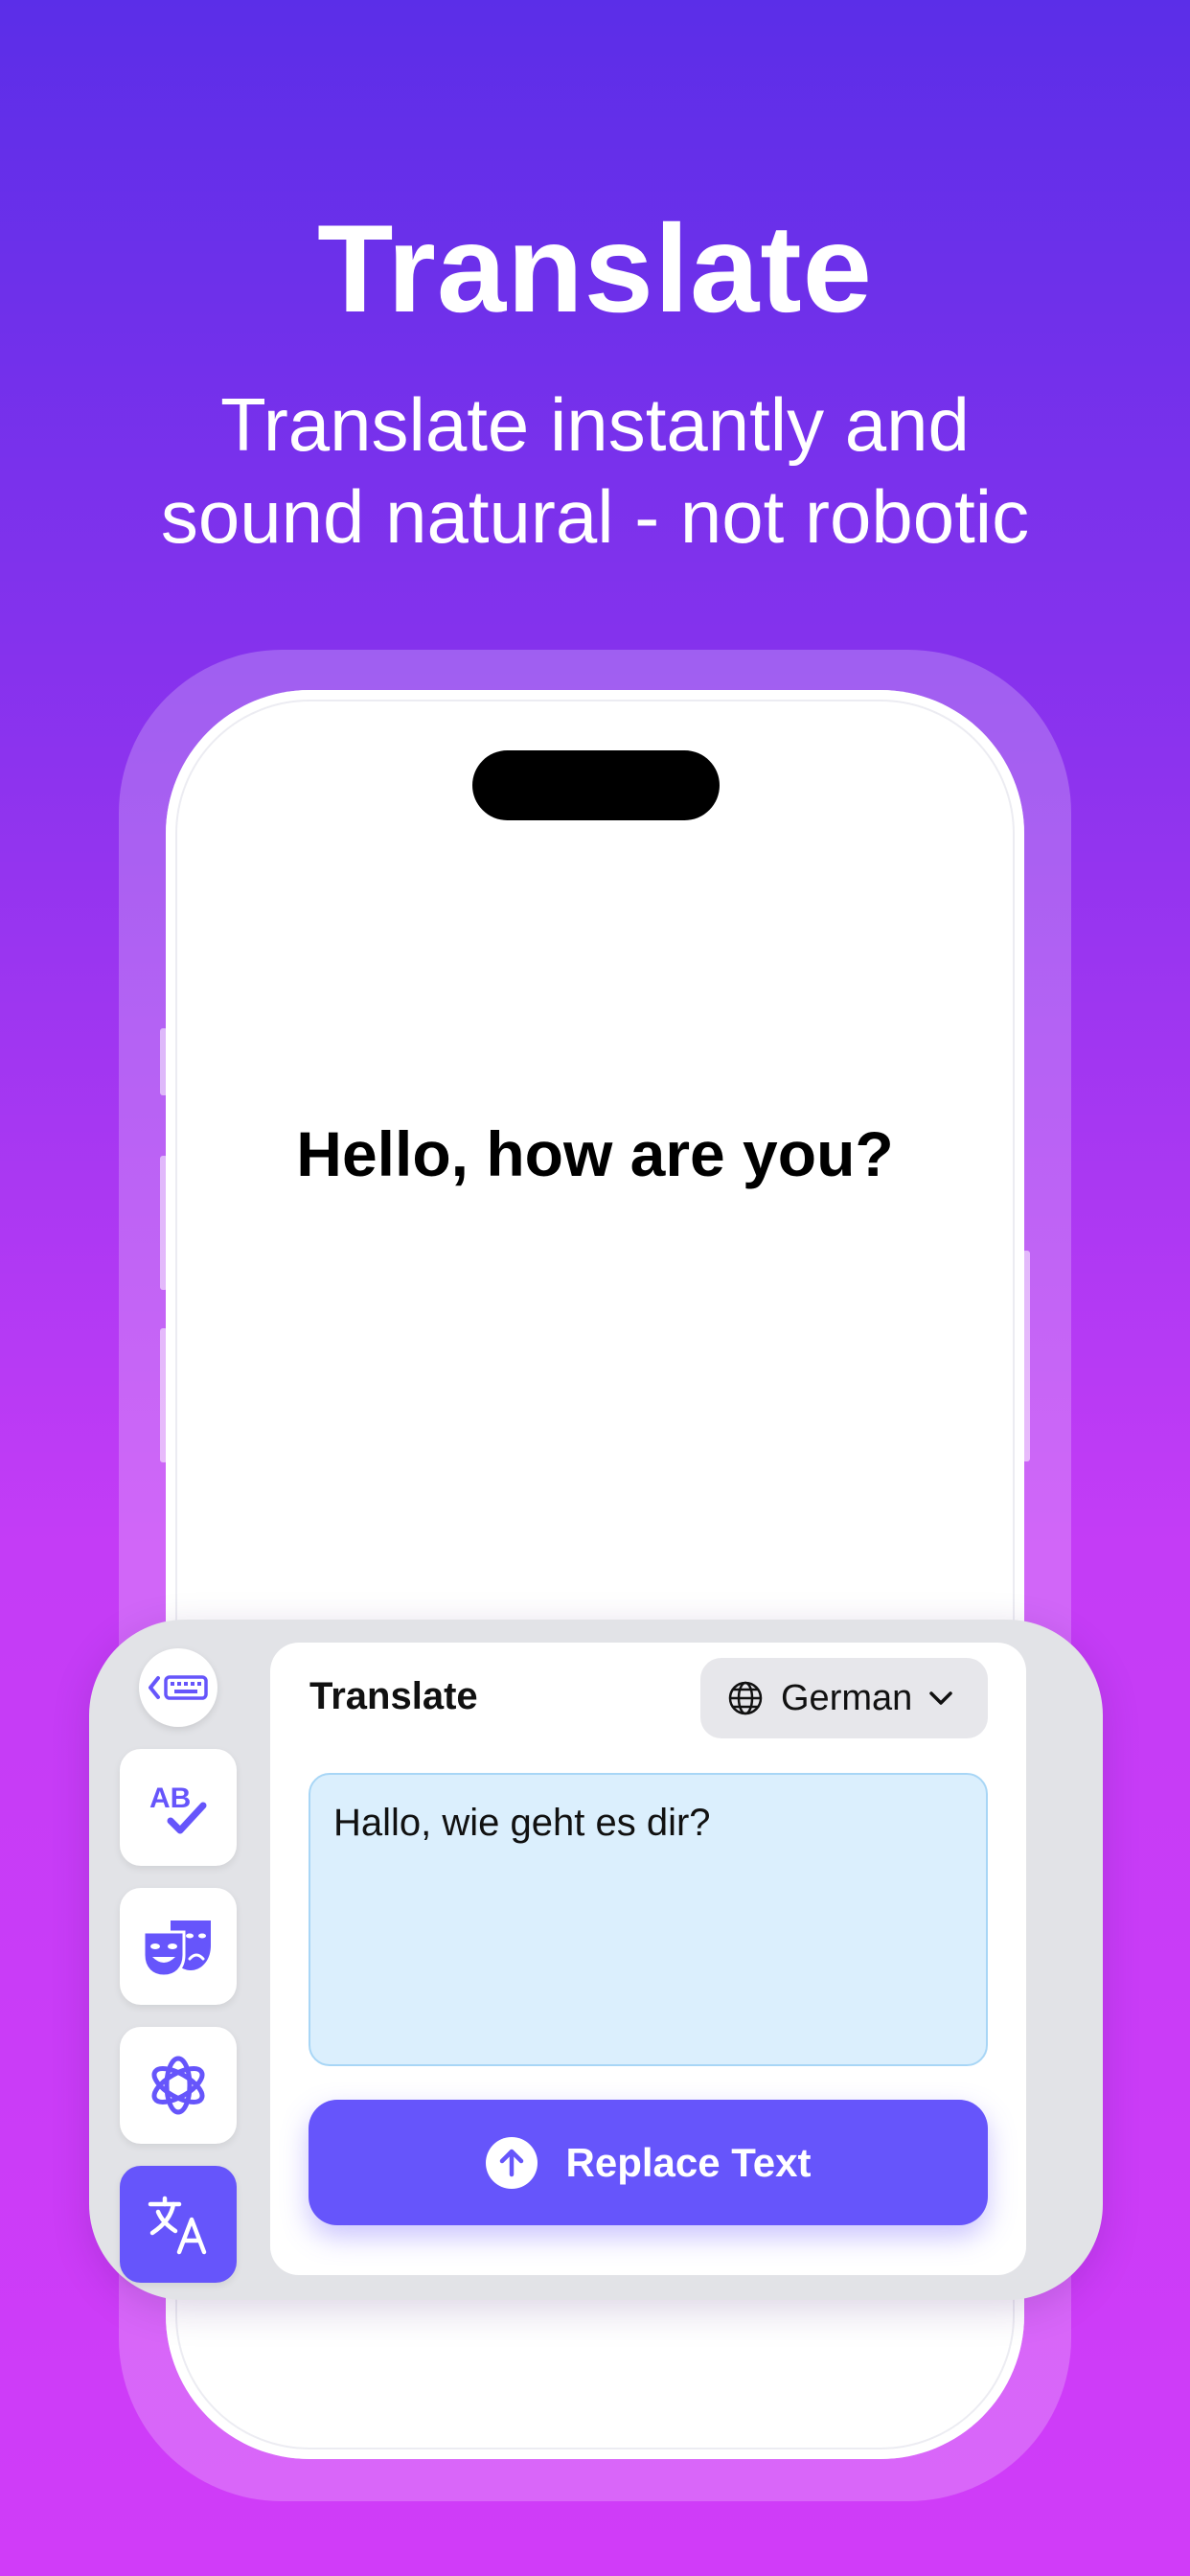 Image resolution: width=1190 pixels, height=2576 pixels. I want to click on subheadline-line-1: Translate instantly and, so click(595, 424).